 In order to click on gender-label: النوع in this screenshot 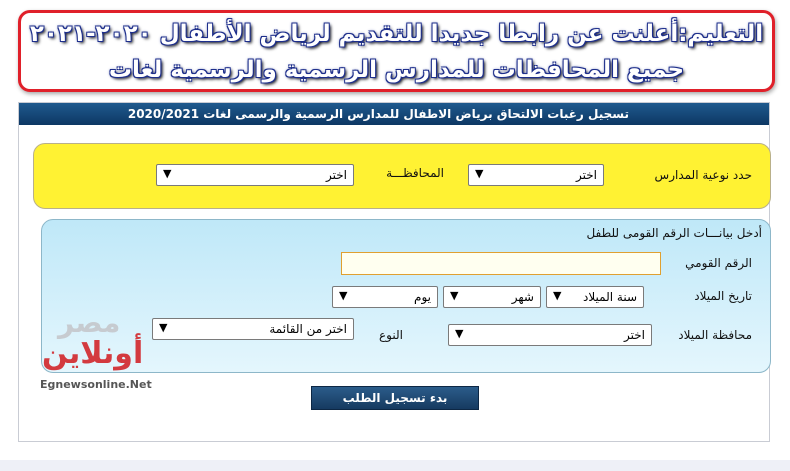, I will do `click(391, 335)`.